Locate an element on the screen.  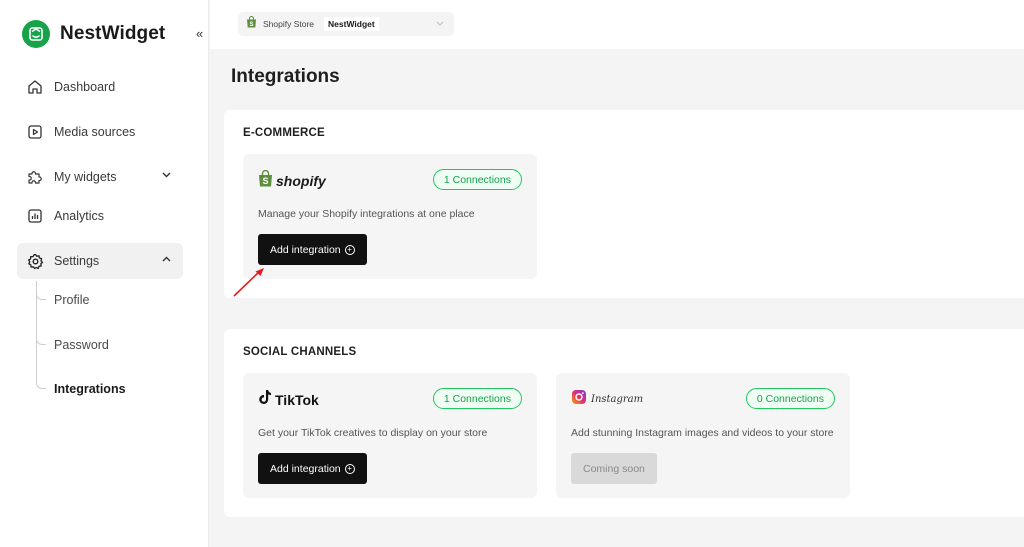
sidebar-item-dashboard: Dashboard is located at coordinates (100, 87).